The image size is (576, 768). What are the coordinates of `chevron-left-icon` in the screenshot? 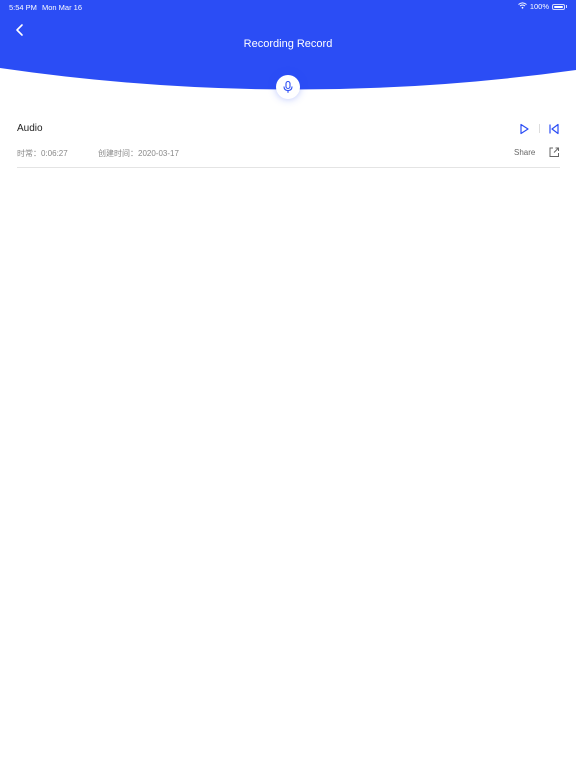 It's located at (19, 30).